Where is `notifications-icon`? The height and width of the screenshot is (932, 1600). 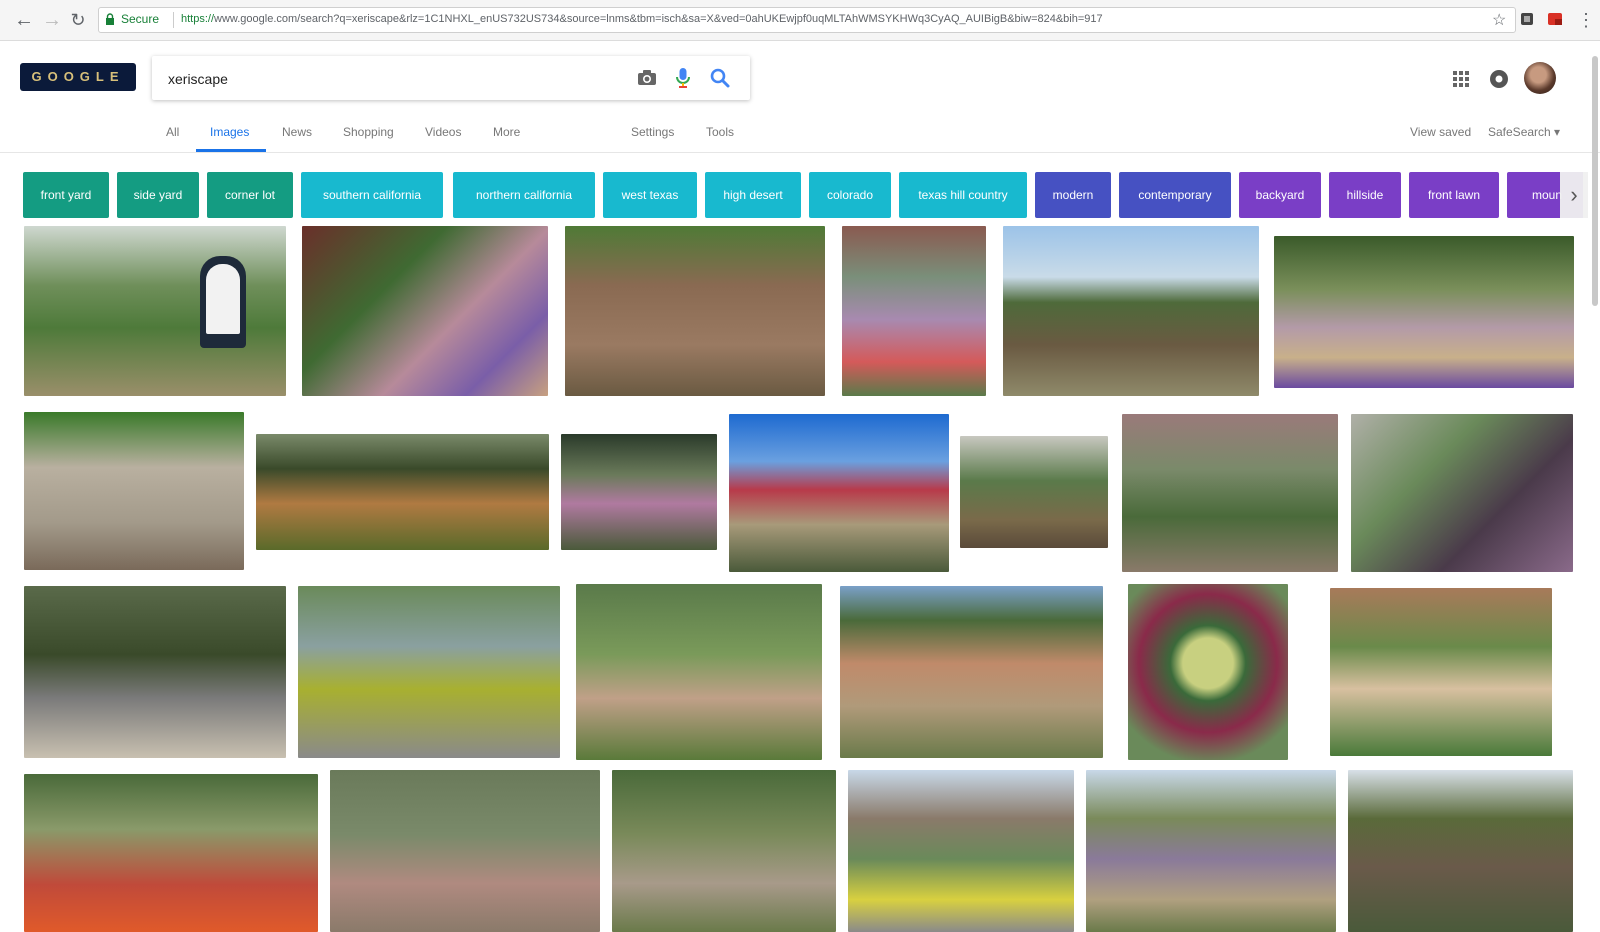 notifications-icon is located at coordinates (1499, 79).